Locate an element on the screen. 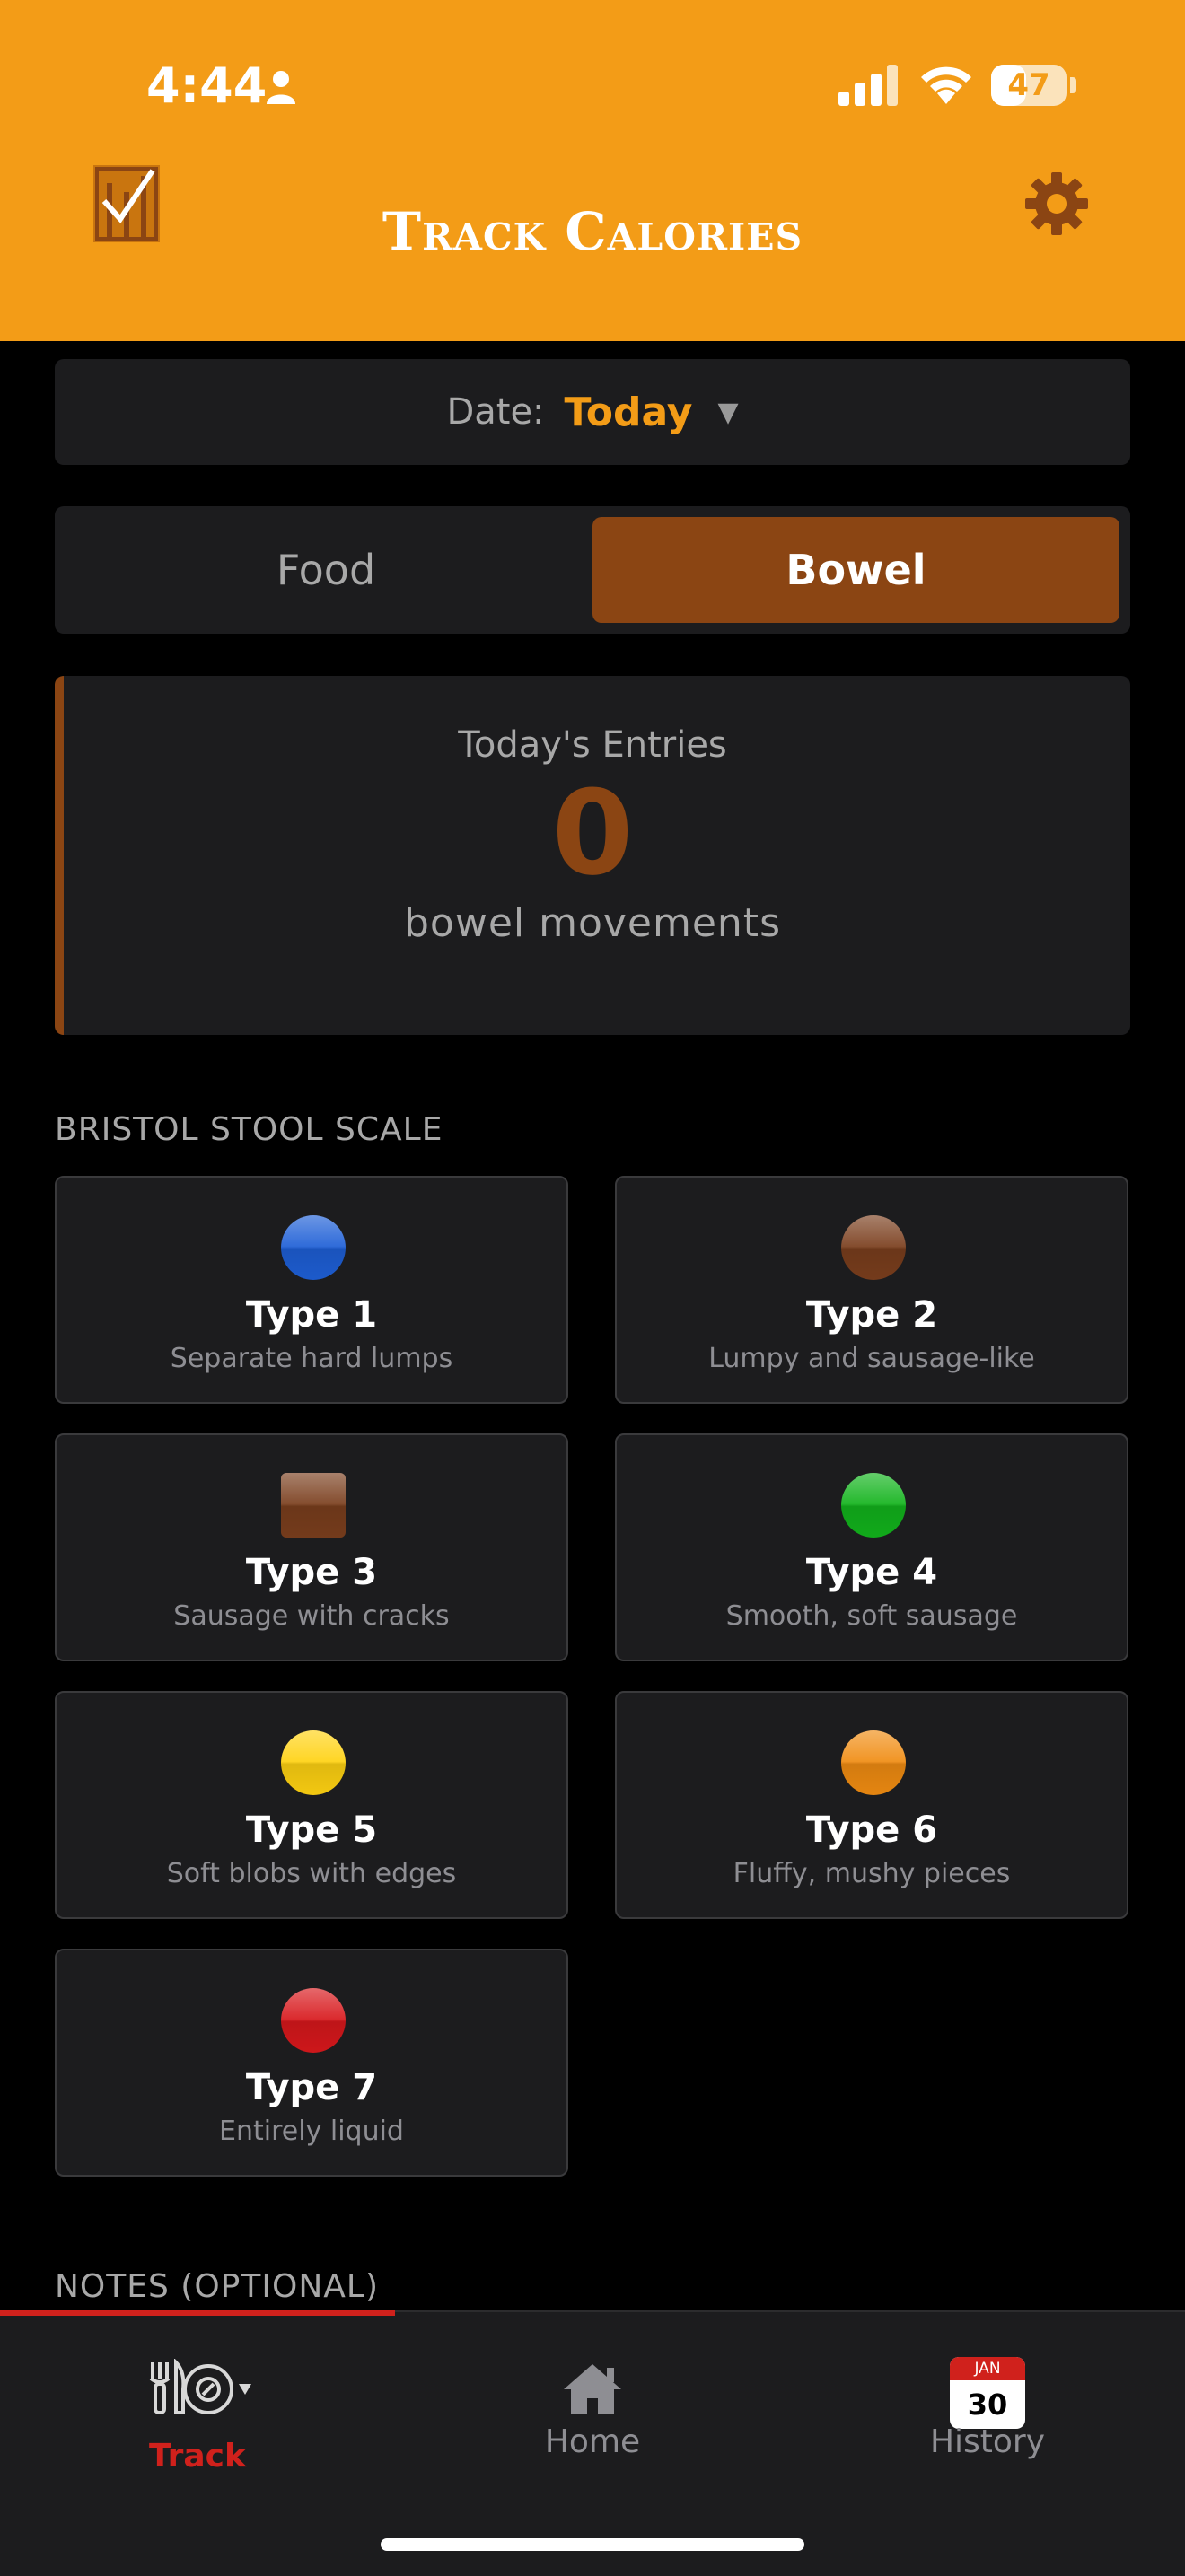  tab-track-label: Track is located at coordinates (197, 2456).